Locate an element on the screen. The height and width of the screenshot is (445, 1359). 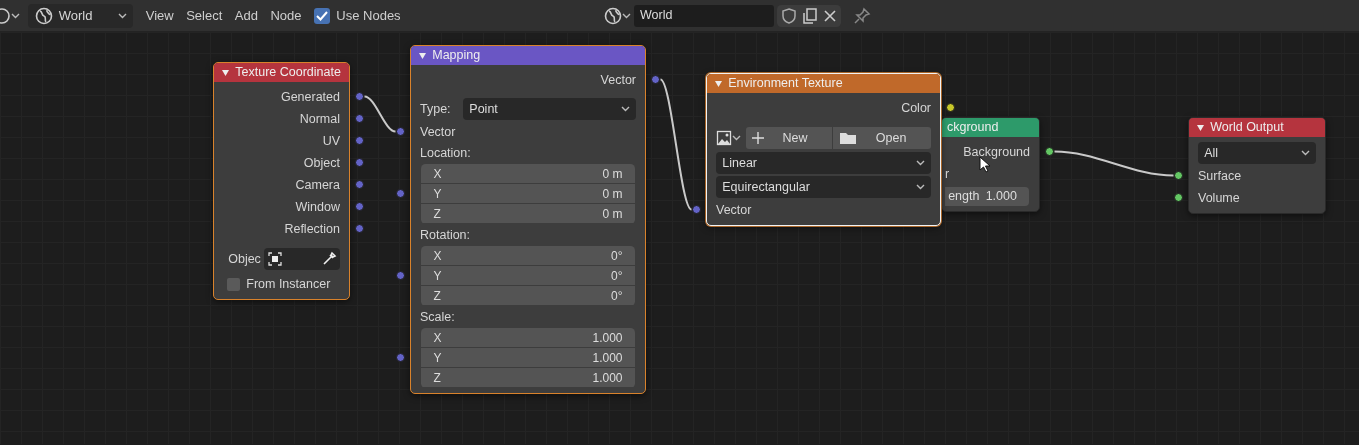
checkbox-label: Use Nodes is located at coordinates (368, 15).